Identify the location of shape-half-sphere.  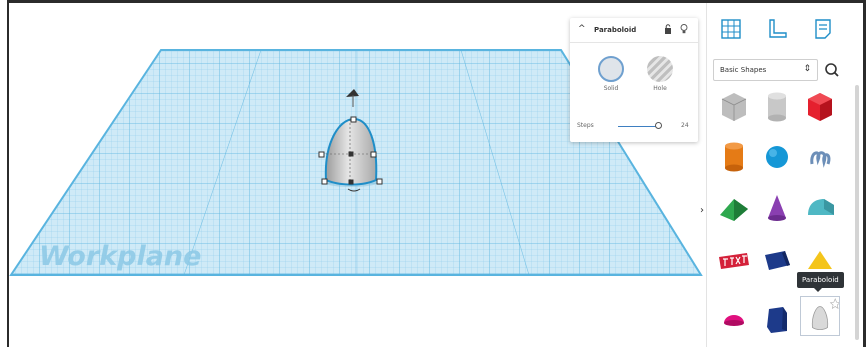
(734, 319).